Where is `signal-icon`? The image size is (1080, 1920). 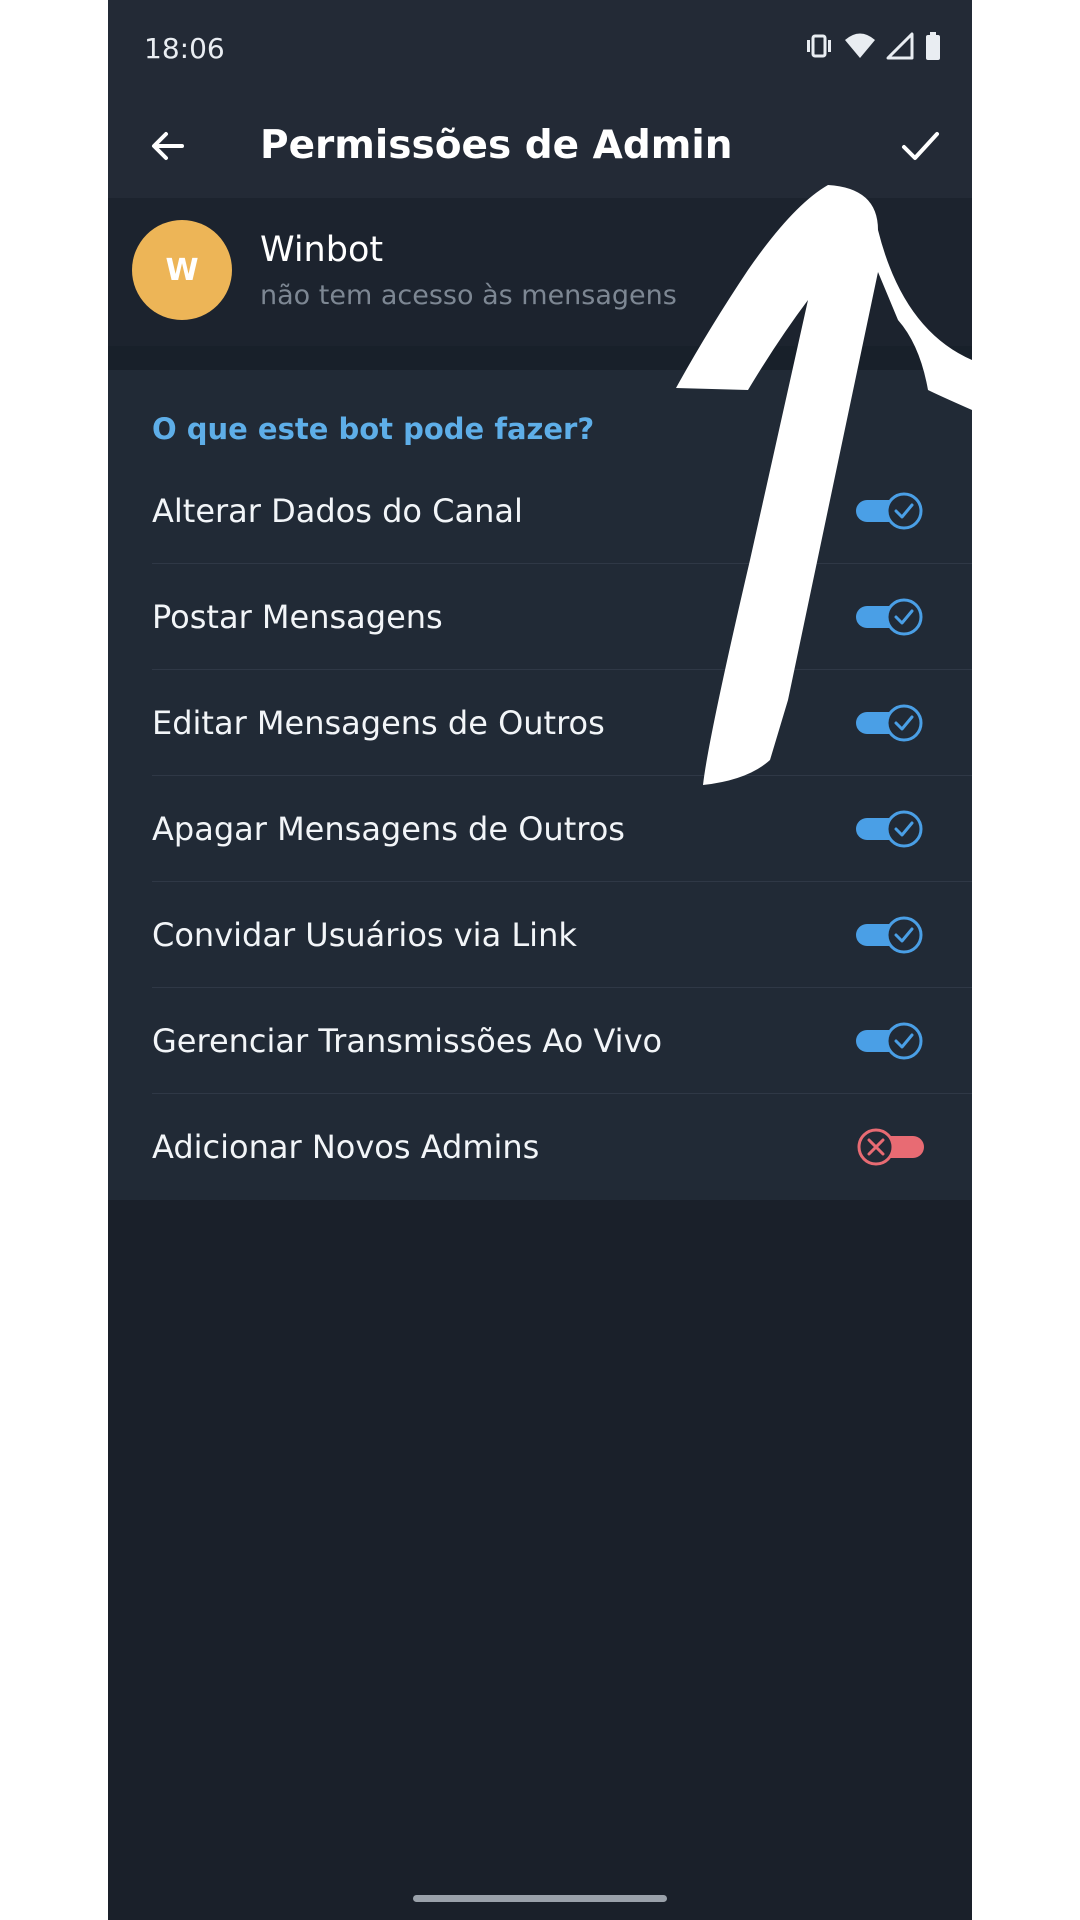 signal-icon is located at coordinates (900, 46).